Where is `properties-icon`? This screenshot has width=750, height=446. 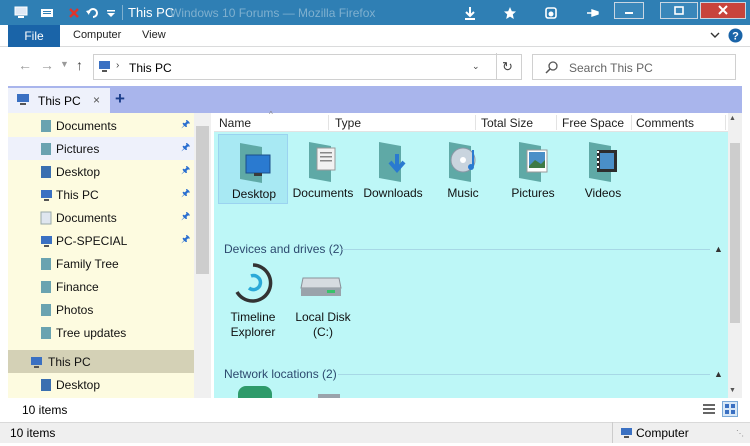 properties-icon is located at coordinates (47, 12).